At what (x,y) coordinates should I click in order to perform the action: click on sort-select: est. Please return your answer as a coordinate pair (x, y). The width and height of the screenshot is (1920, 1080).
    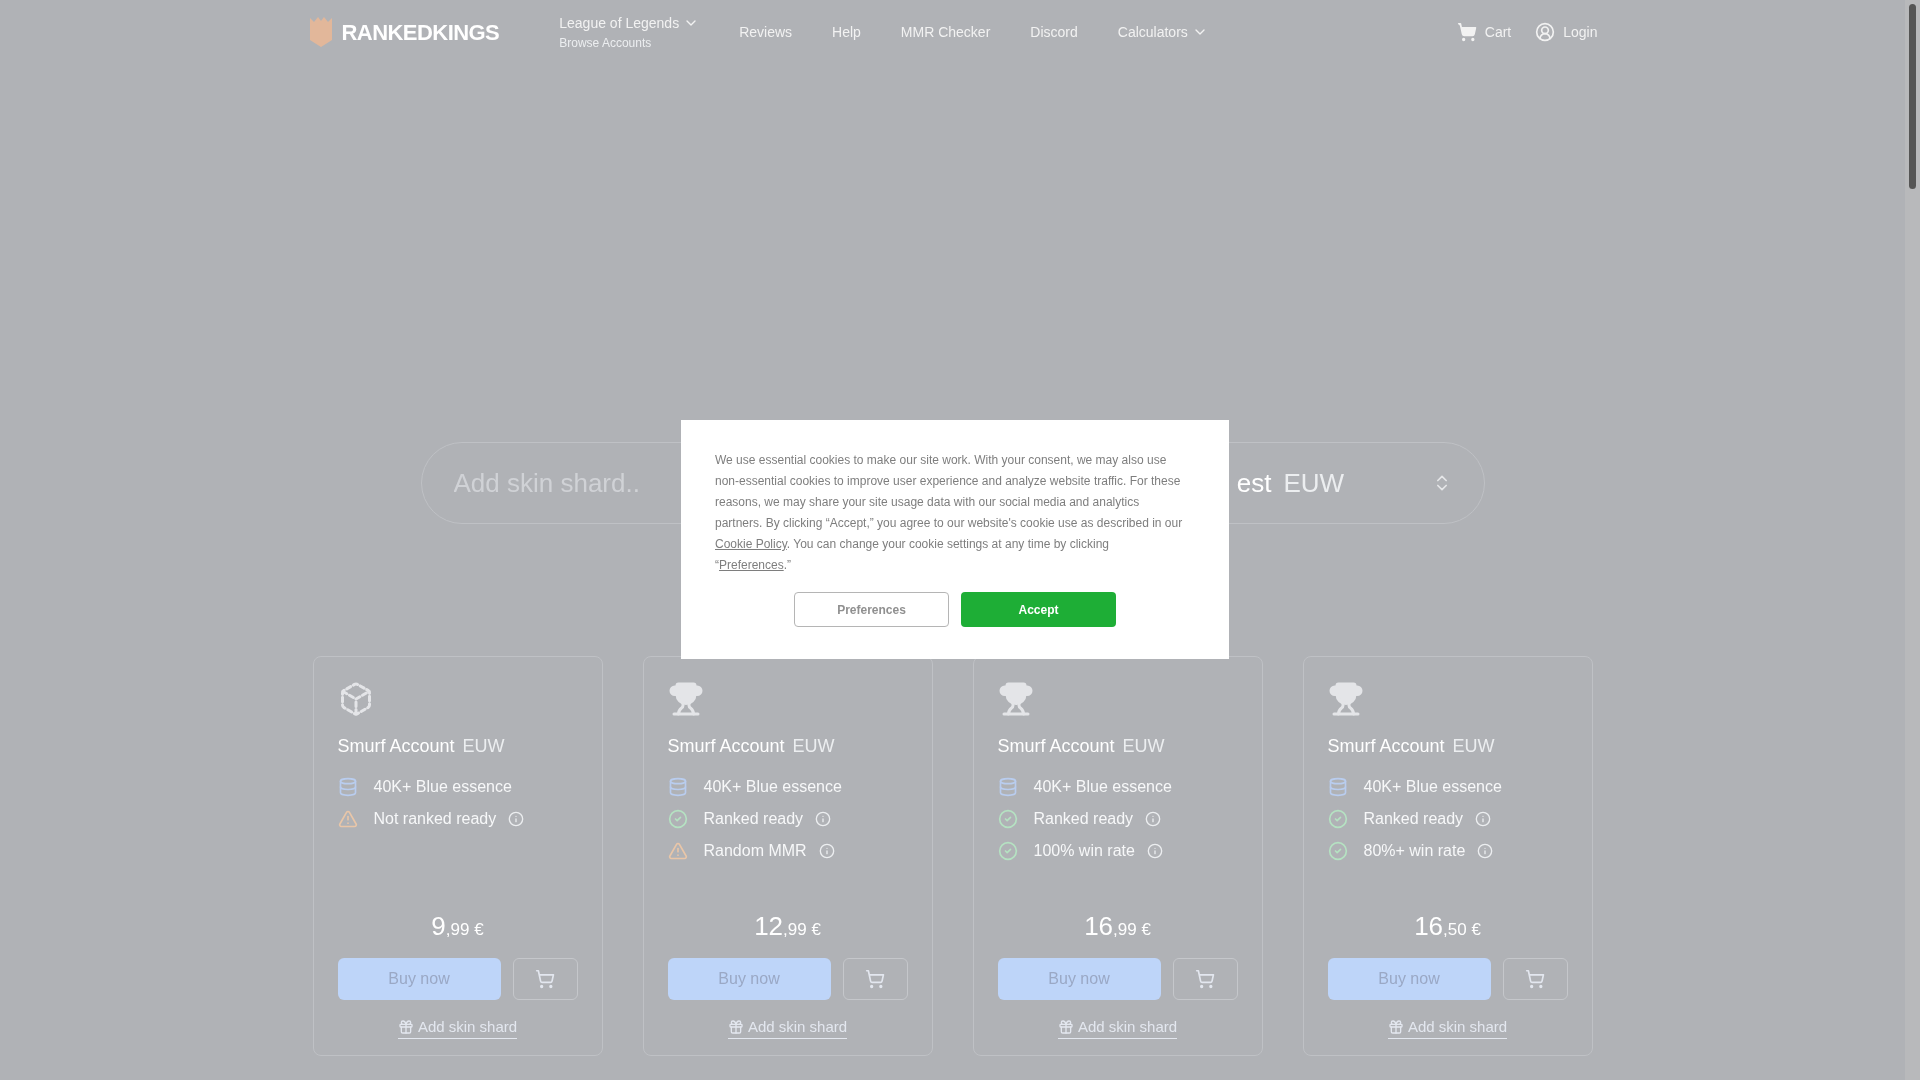
    Looking at the image, I should click on (1254, 483).